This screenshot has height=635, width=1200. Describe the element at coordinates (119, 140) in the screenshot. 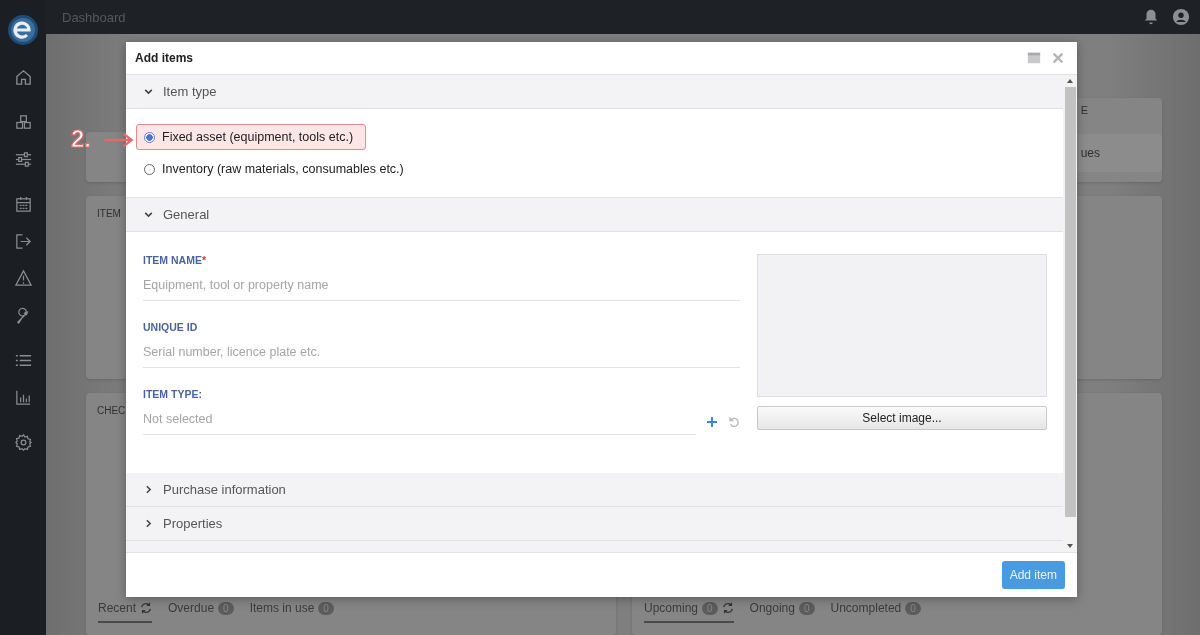

I see `arrow-icon` at that location.